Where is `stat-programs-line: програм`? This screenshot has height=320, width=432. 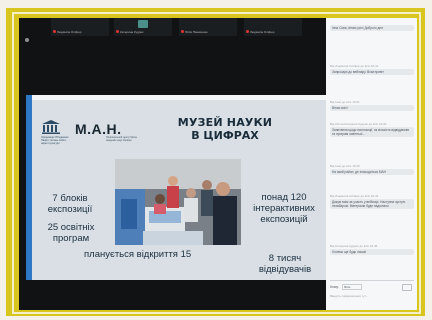
stat-programs-line: програм is located at coordinates (71, 238).